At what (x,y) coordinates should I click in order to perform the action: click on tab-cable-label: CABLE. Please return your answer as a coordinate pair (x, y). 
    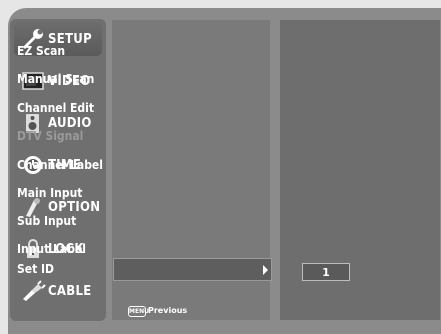
    Looking at the image, I should click on (70, 291).